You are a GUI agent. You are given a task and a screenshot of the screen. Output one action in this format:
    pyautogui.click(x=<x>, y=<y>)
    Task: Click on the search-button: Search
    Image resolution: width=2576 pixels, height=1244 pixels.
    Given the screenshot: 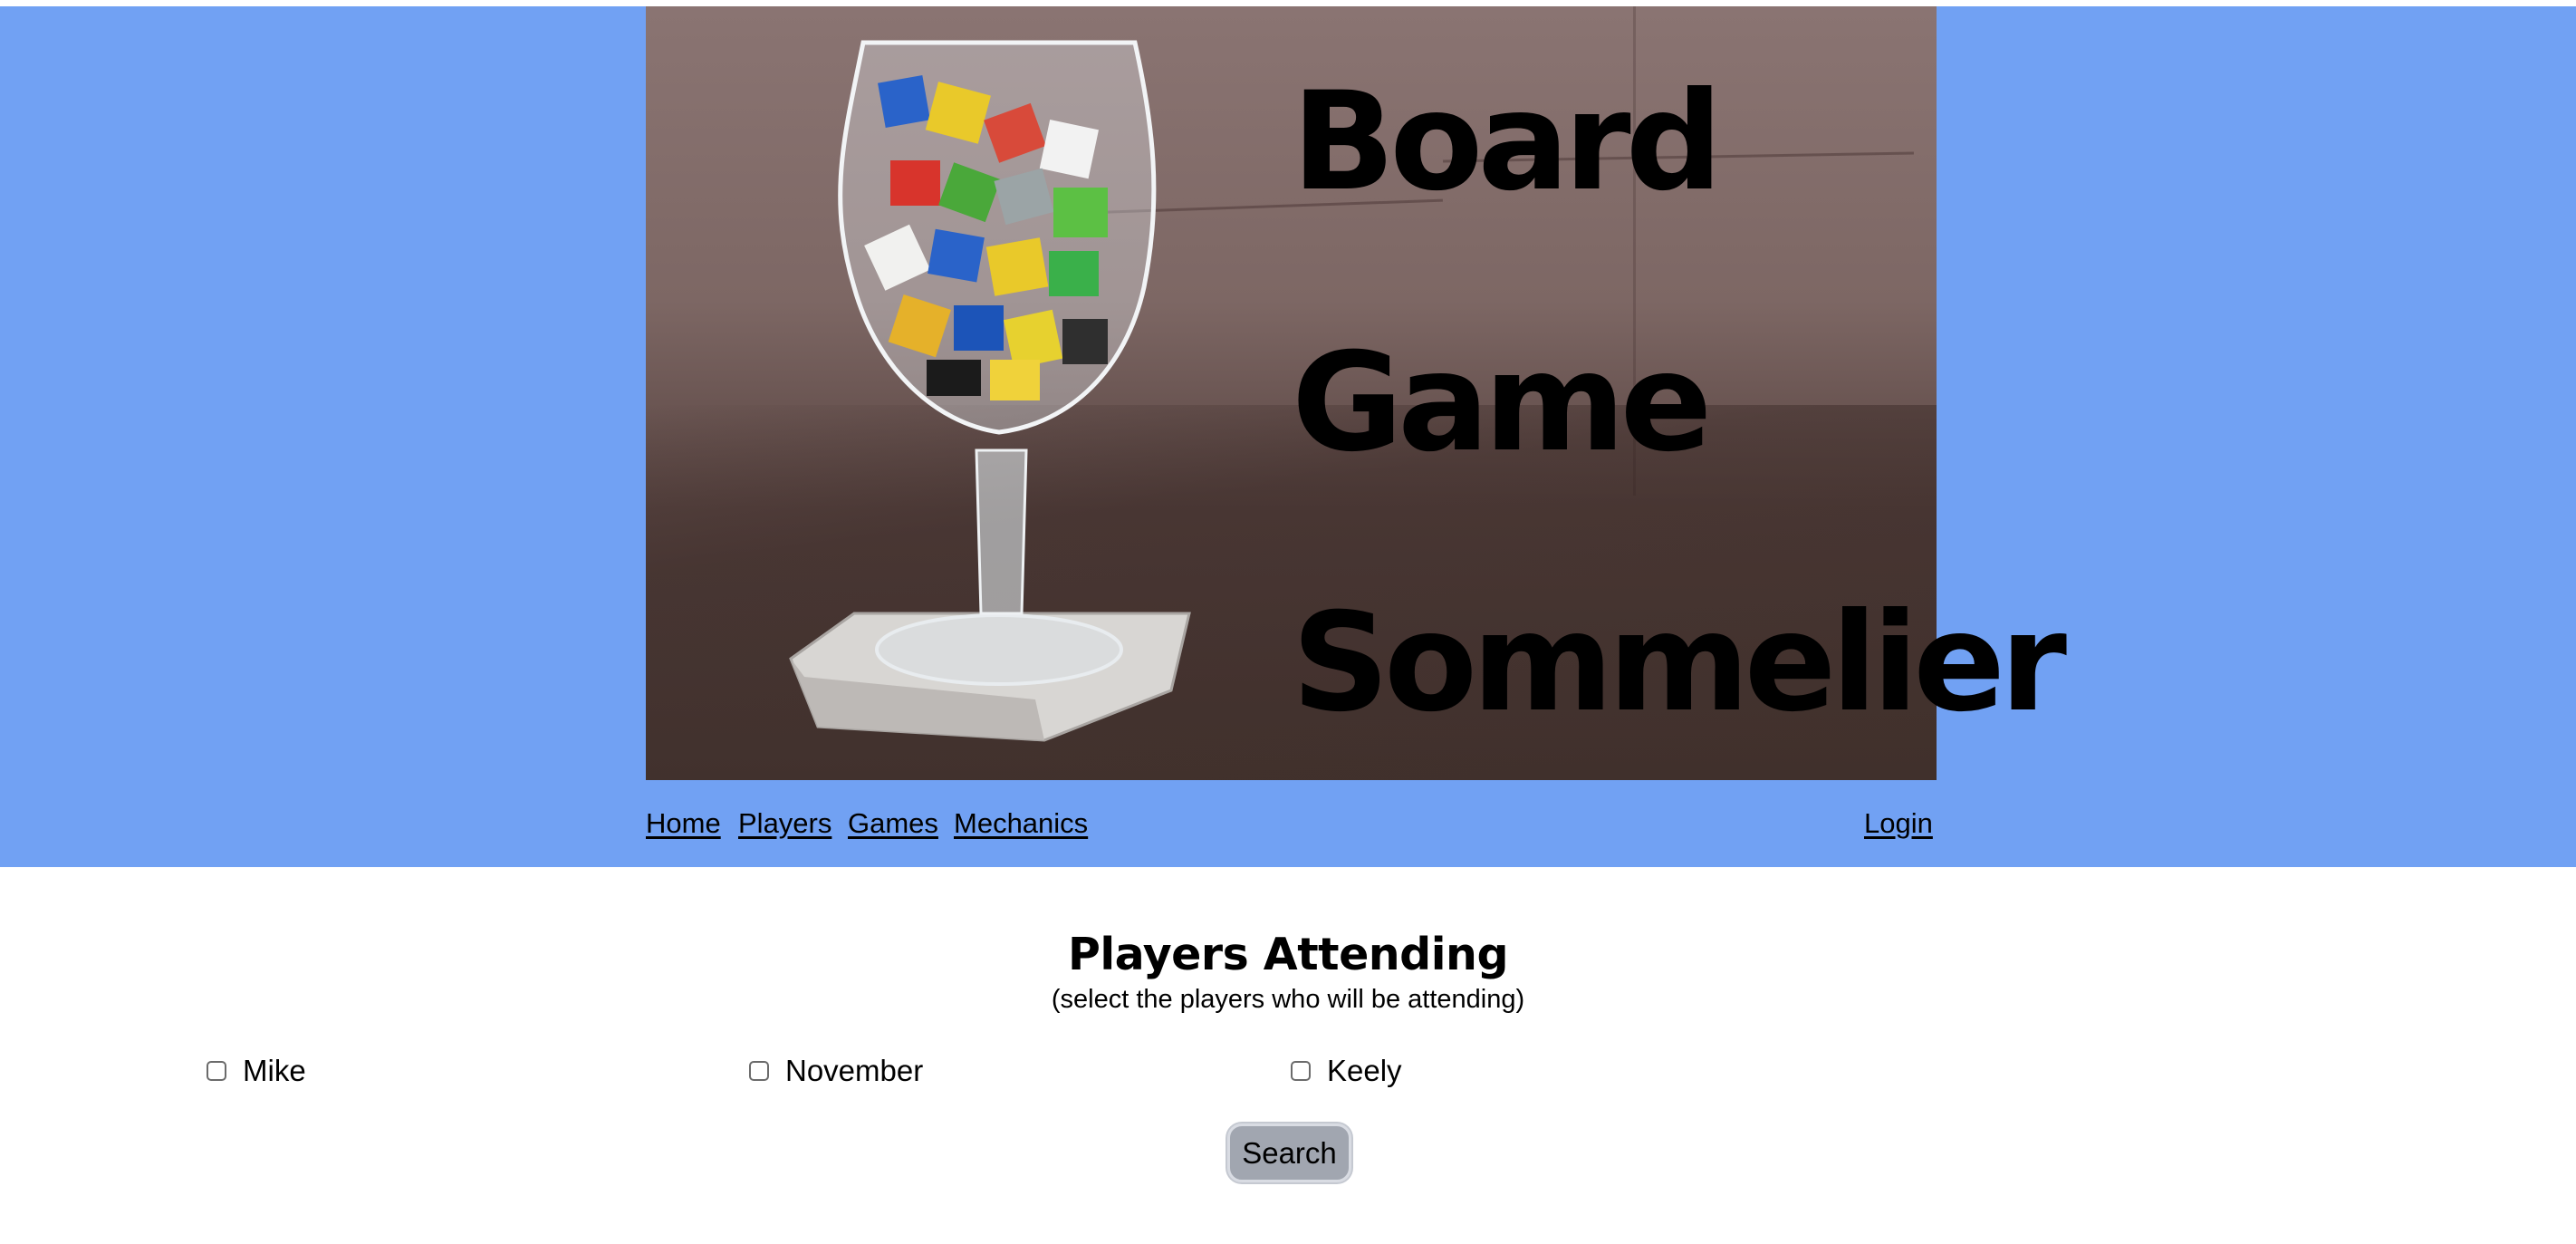 What is the action you would take?
    pyautogui.click(x=1289, y=1152)
    